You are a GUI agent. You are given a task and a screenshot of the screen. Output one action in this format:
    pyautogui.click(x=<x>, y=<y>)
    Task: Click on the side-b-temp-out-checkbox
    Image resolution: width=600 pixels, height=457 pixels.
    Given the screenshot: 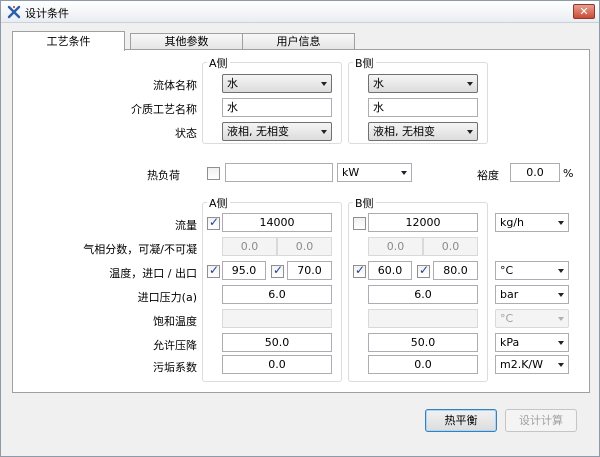 What is the action you would take?
    pyautogui.click(x=423, y=270)
    